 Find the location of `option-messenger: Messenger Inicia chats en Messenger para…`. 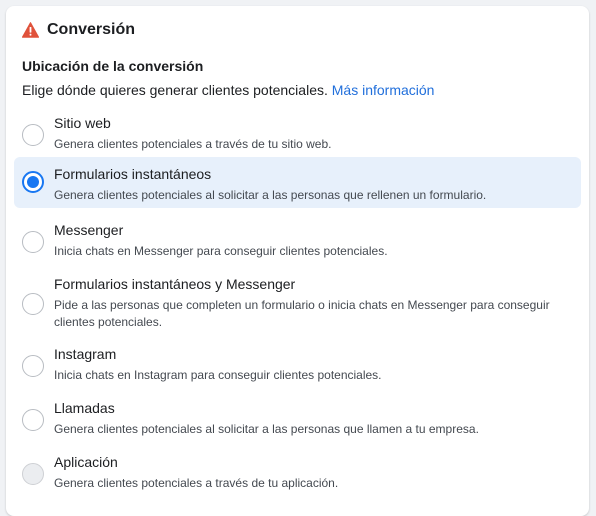

option-messenger: Messenger Inicia chats en Messenger para… is located at coordinates (297, 241).